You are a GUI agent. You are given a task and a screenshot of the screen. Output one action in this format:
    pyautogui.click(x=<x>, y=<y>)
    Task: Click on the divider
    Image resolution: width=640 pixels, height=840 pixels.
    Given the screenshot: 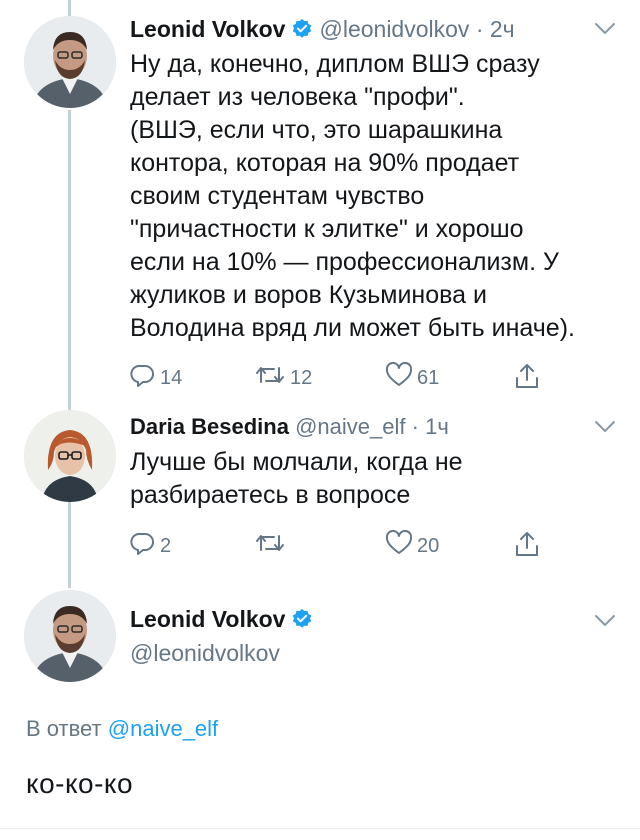 What is the action you would take?
    pyautogui.click(x=320, y=828)
    